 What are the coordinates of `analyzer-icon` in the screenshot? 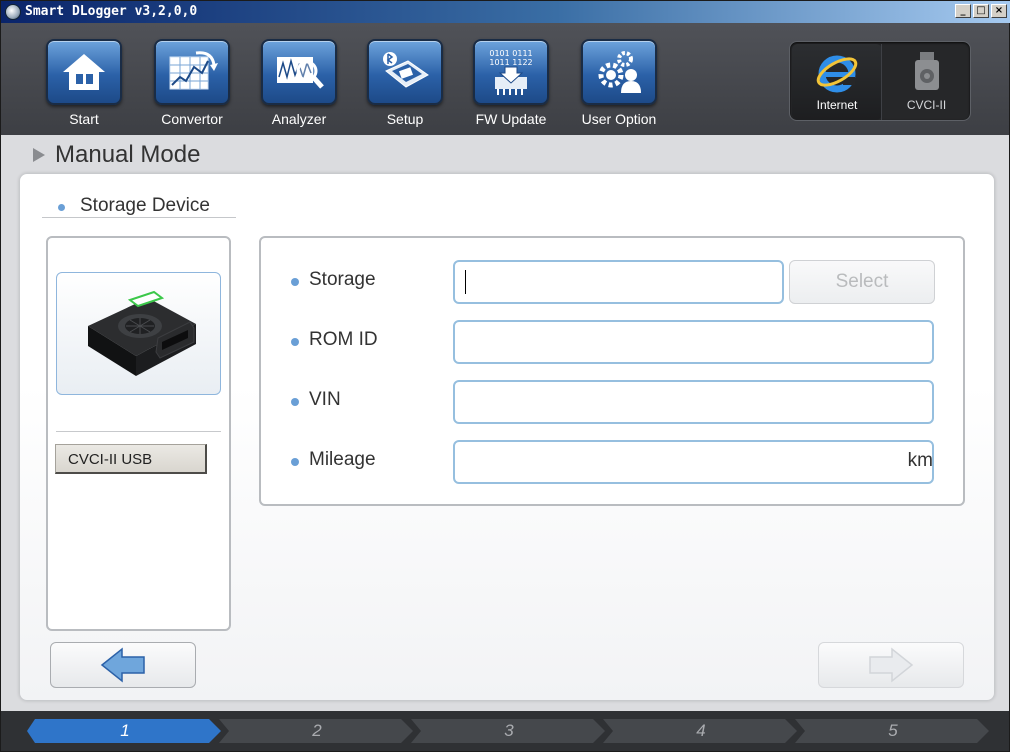 It's located at (300, 73).